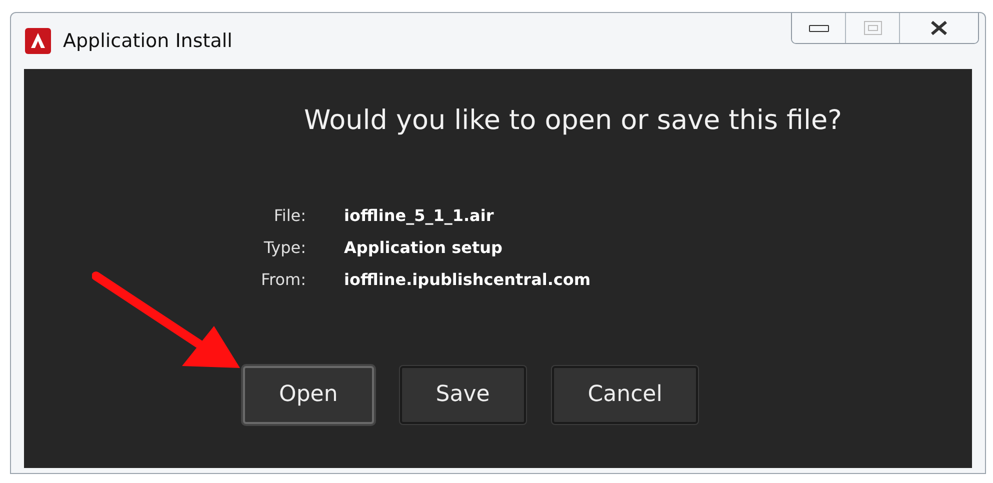  What do you see at coordinates (424, 247) in the screenshot?
I see `detail-value: Application setup` at bounding box center [424, 247].